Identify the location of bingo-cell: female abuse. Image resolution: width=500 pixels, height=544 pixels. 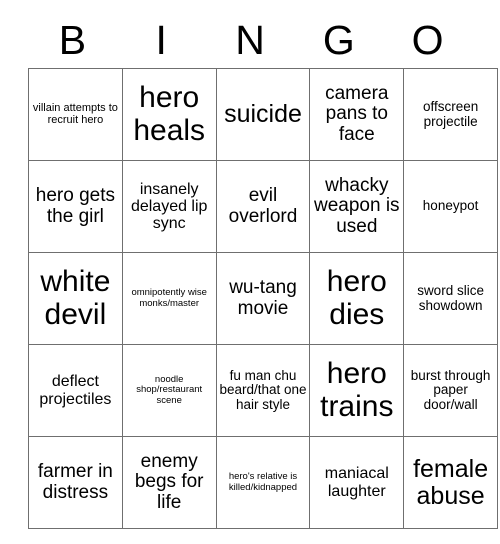
(450, 482).